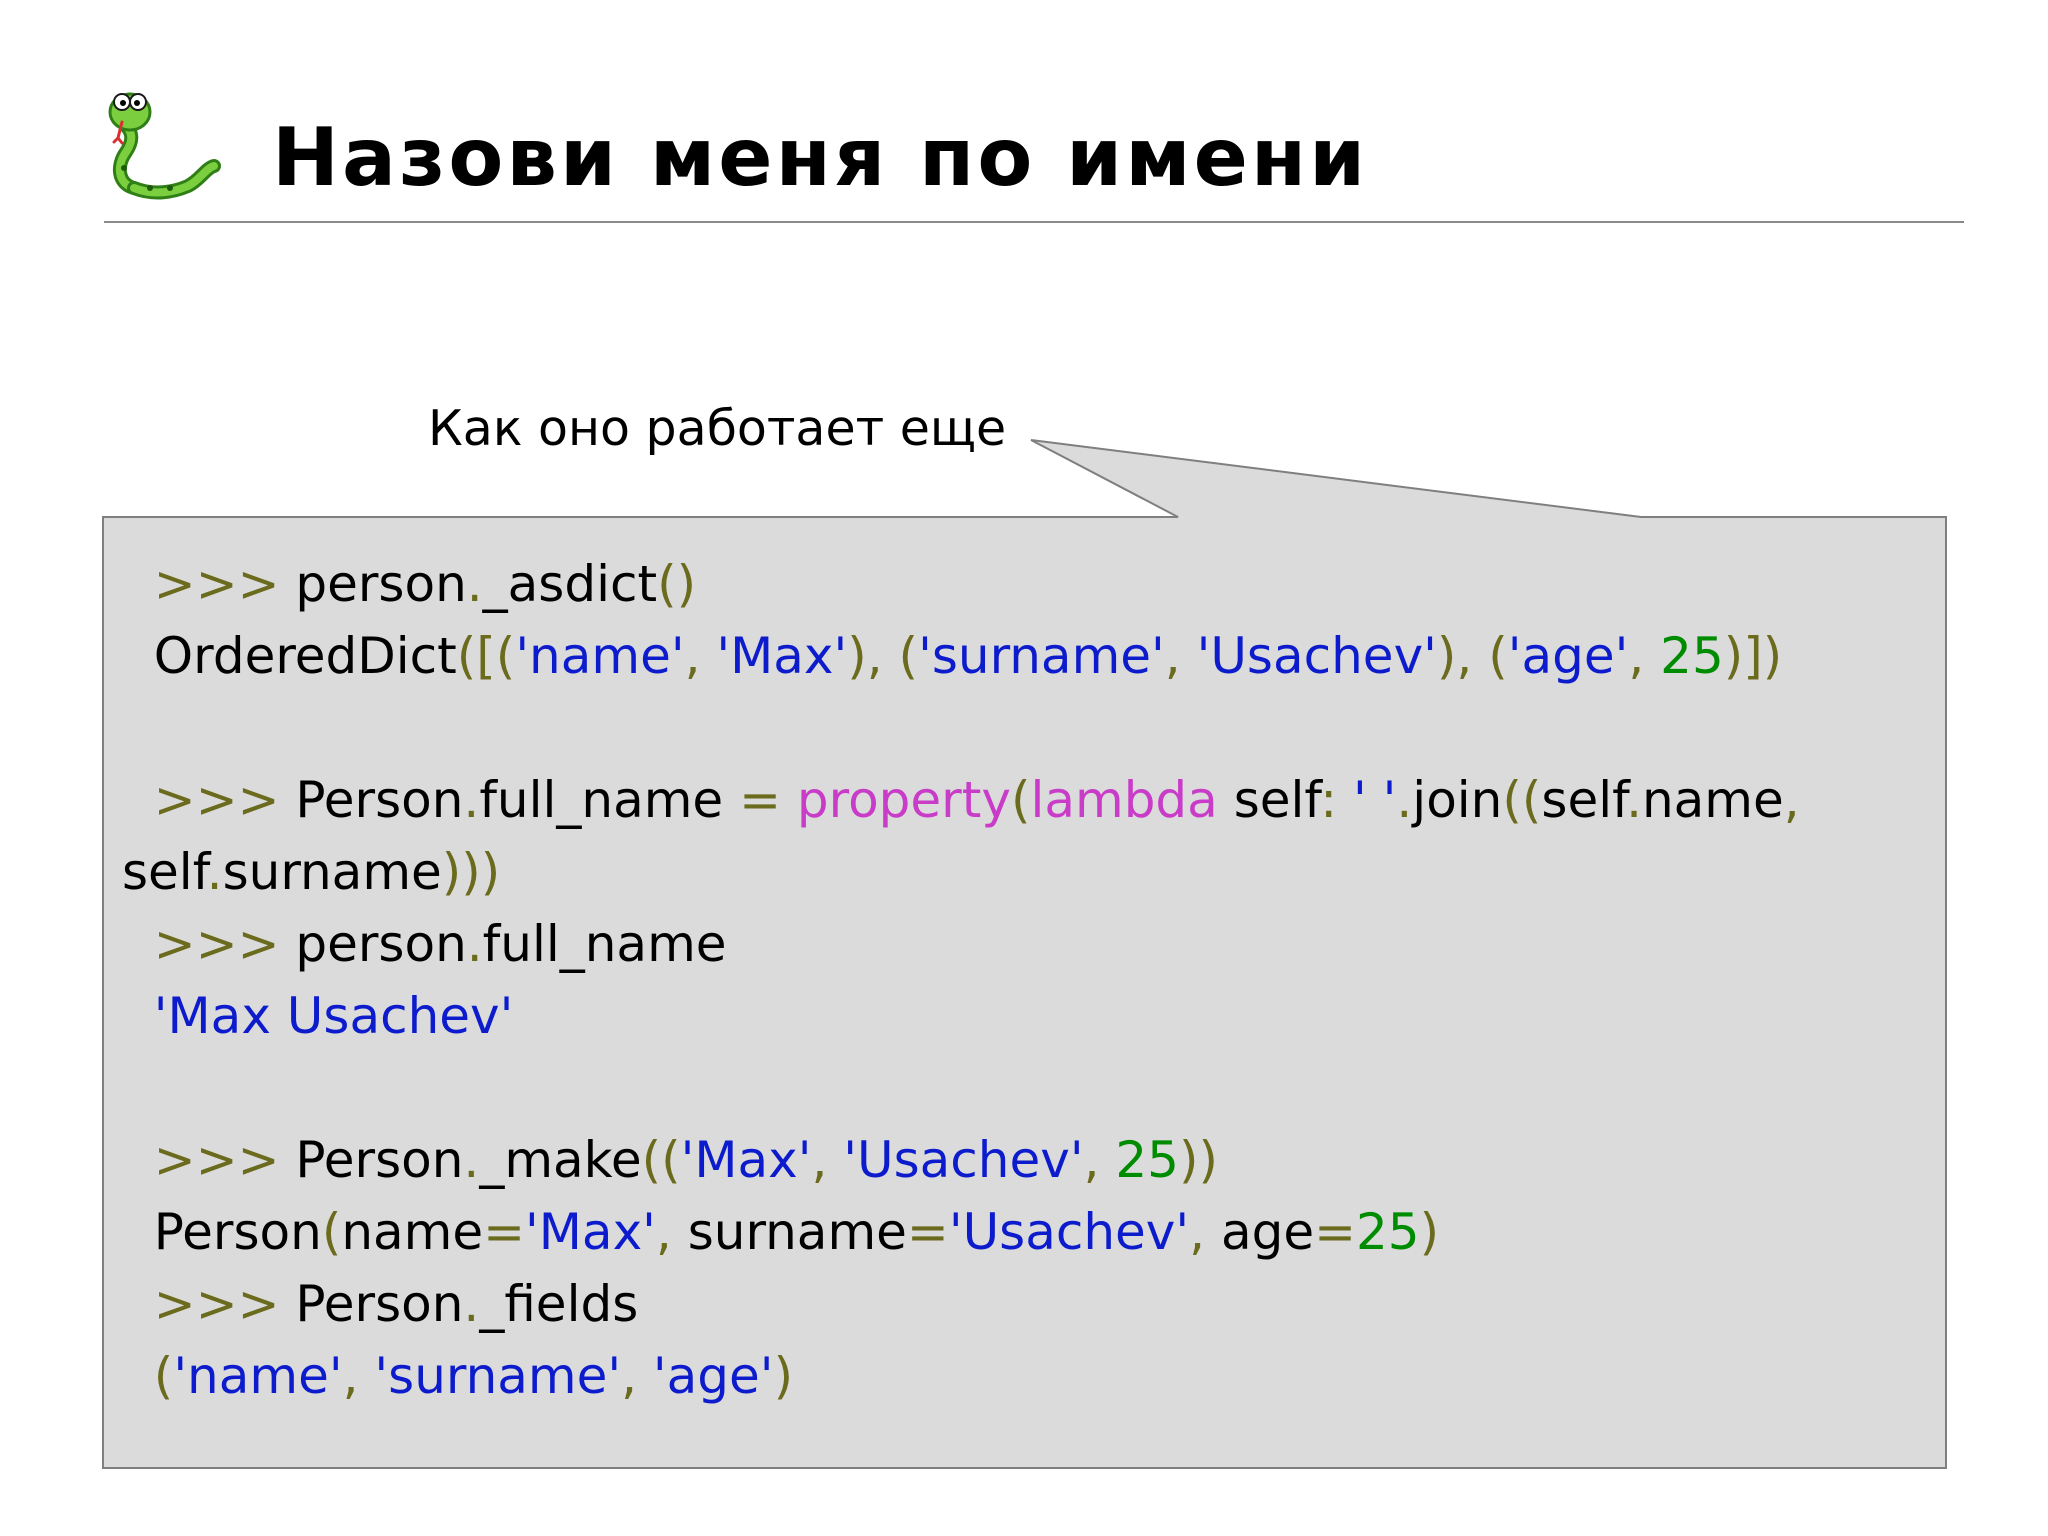 The height and width of the screenshot is (1536, 2048). What do you see at coordinates (717, 428) in the screenshot?
I see `callout-text: Как оно работает еще` at bounding box center [717, 428].